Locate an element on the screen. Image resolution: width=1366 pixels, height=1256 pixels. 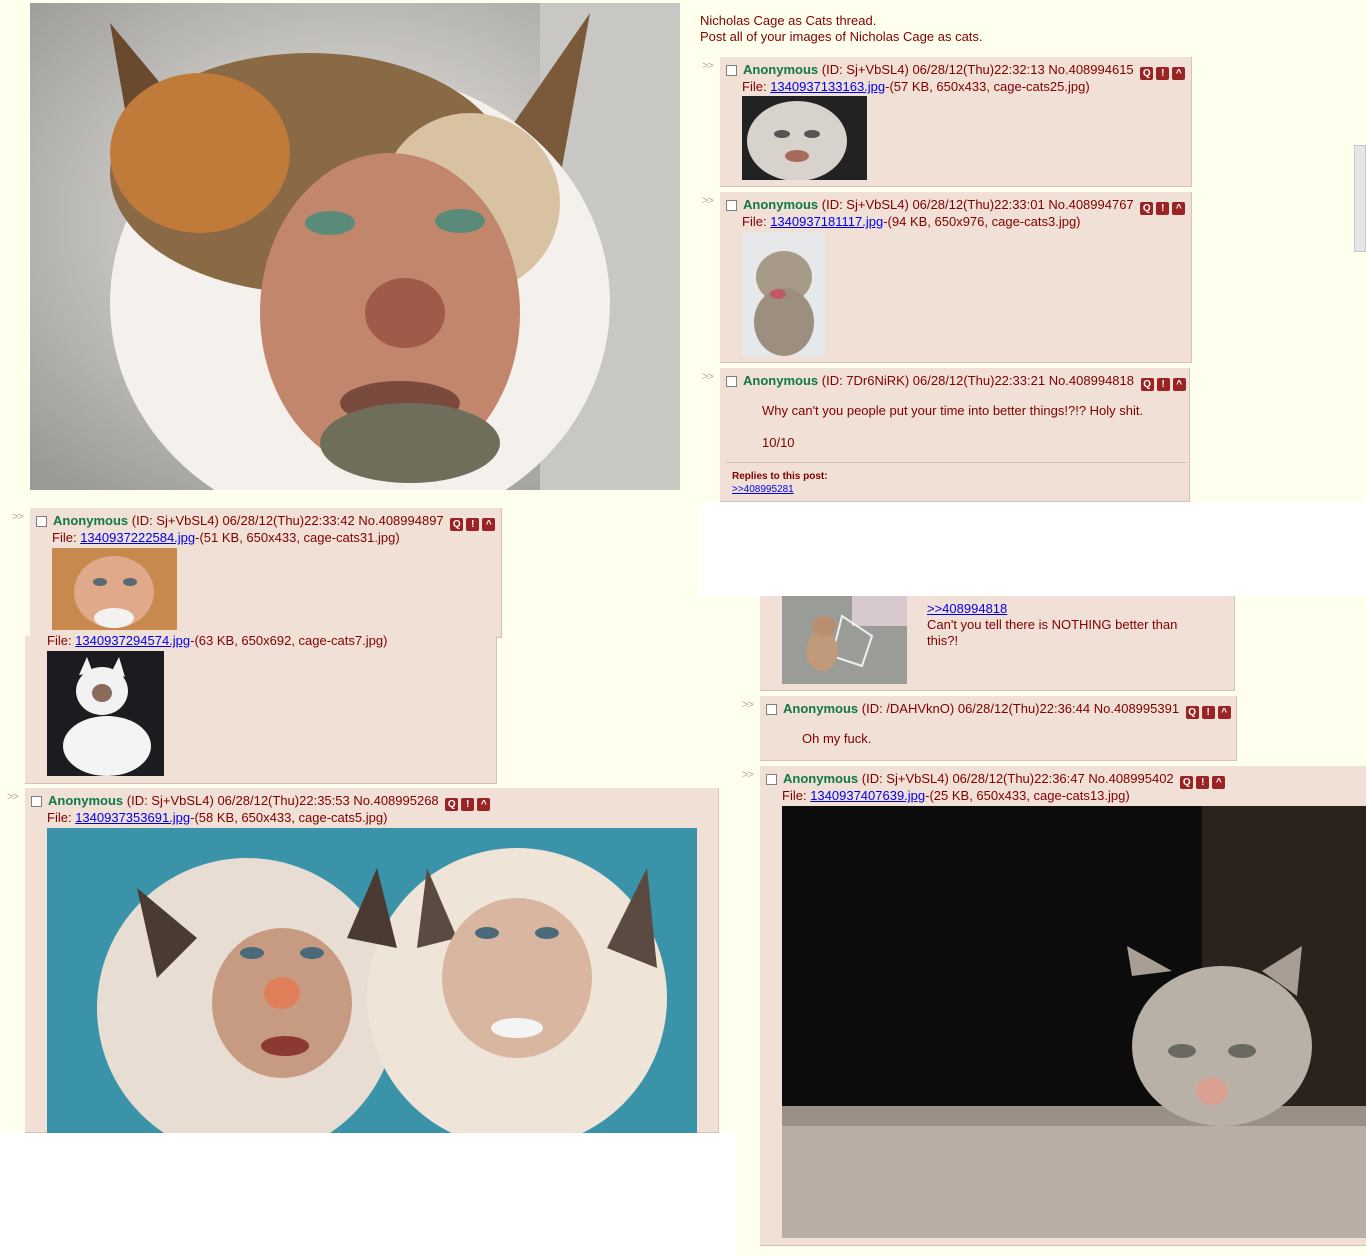
file-meta: -(57 KB, 650x433, cage-cats25.jpg) is located at coordinates (987, 86).